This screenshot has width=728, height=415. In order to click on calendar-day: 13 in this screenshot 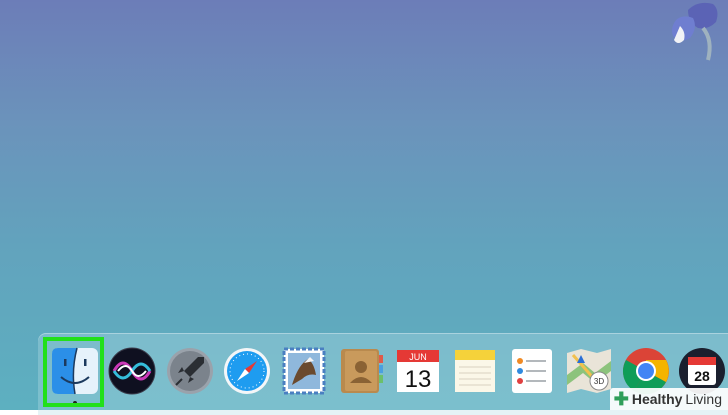, I will do `click(418, 379)`.